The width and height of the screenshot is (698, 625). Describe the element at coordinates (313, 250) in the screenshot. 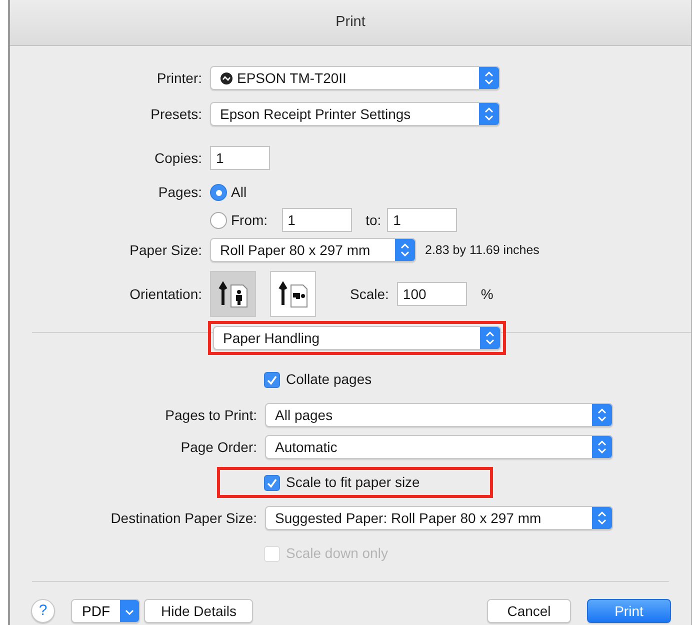

I see `paper-size-select: Roll Paper 80 x 297 mm` at that location.